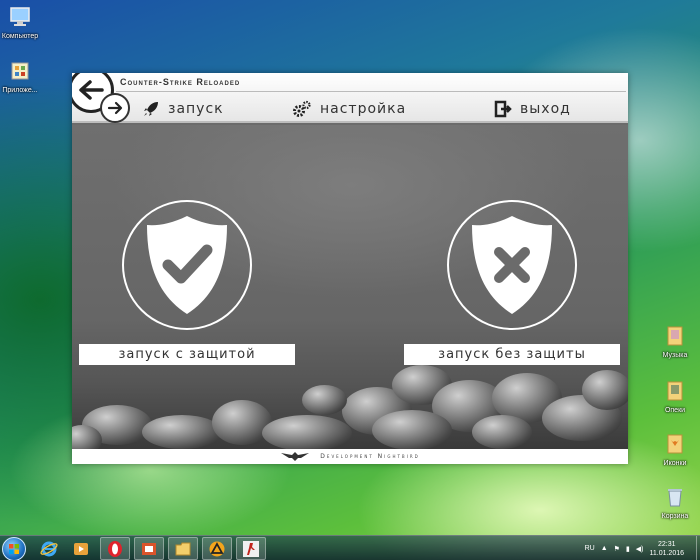 This screenshot has height=560, width=700. Describe the element at coordinates (675, 355) in the screenshot. I see `desktop-icon-label: Музыка` at that location.